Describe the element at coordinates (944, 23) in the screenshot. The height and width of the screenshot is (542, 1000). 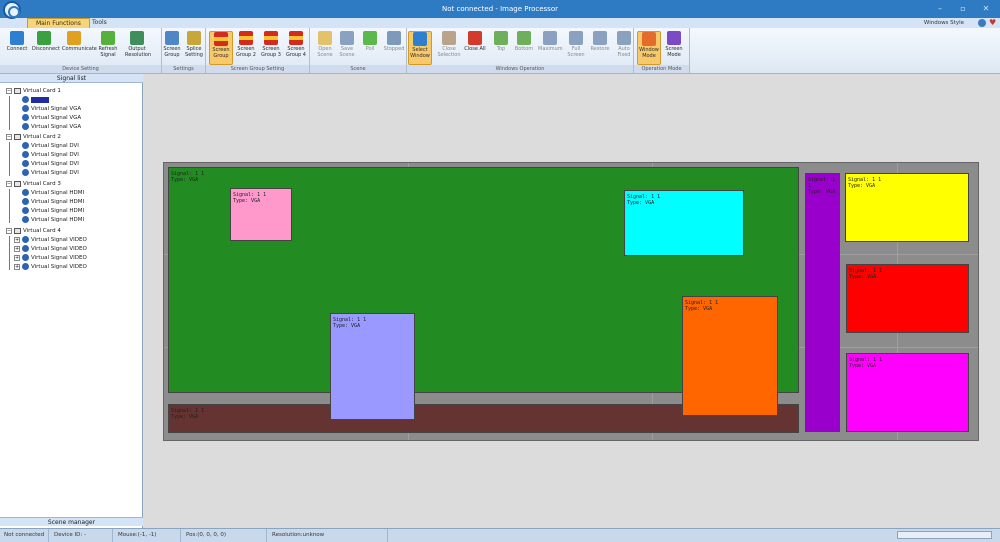
I see `theme-style-selector: Windows Style` at that location.